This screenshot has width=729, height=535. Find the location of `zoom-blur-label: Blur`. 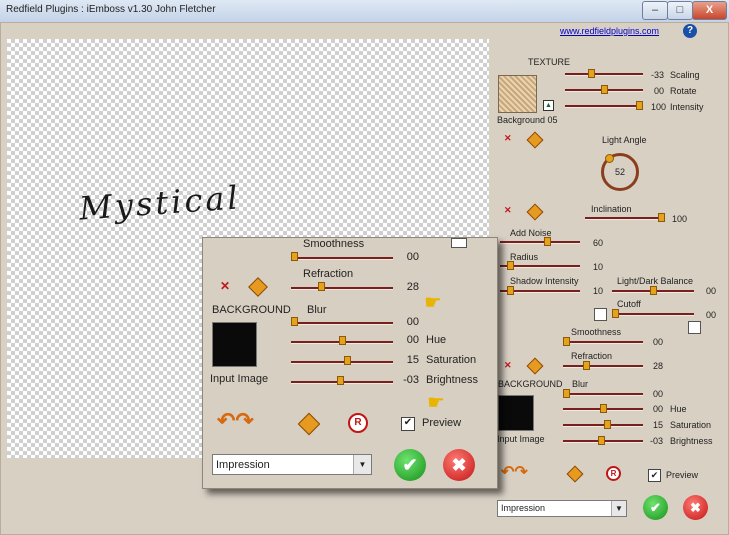

zoom-blur-label: Blur is located at coordinates (317, 310).